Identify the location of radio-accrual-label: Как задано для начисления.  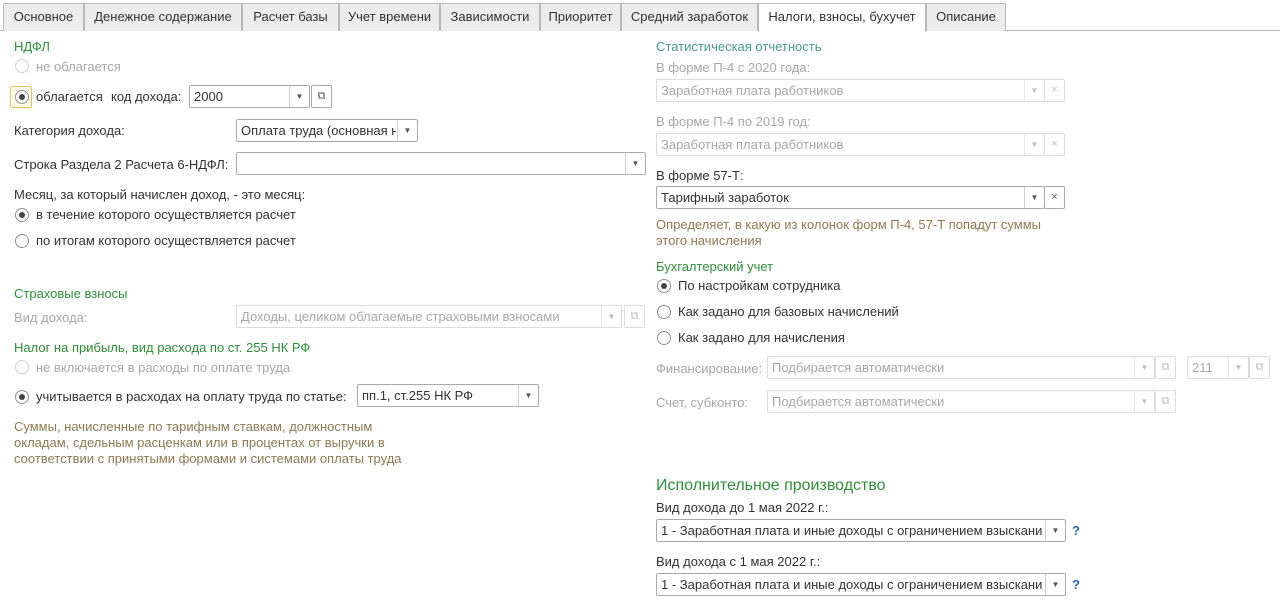
(761, 337).